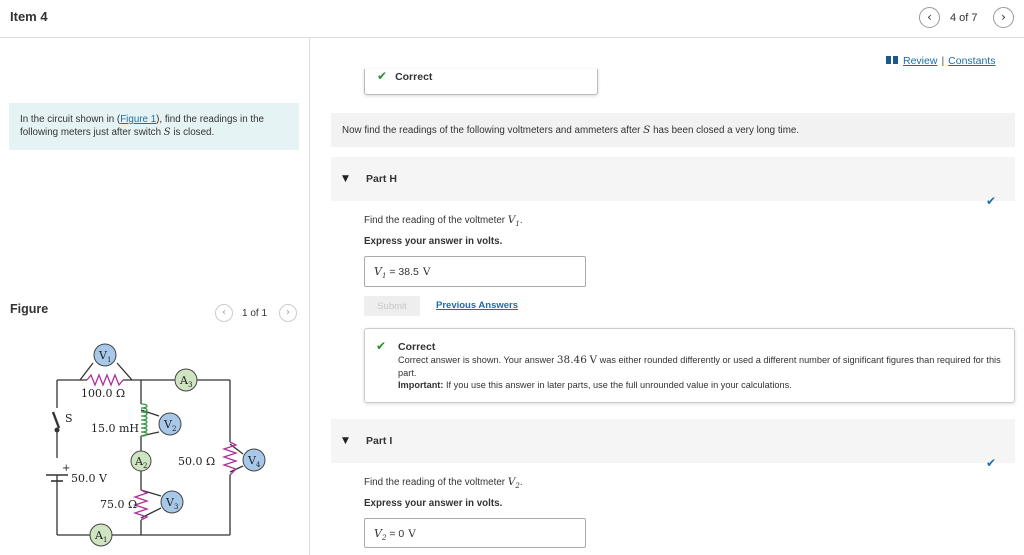  What do you see at coordinates (940, 61) in the screenshot?
I see `header-links: Review | Constants` at bounding box center [940, 61].